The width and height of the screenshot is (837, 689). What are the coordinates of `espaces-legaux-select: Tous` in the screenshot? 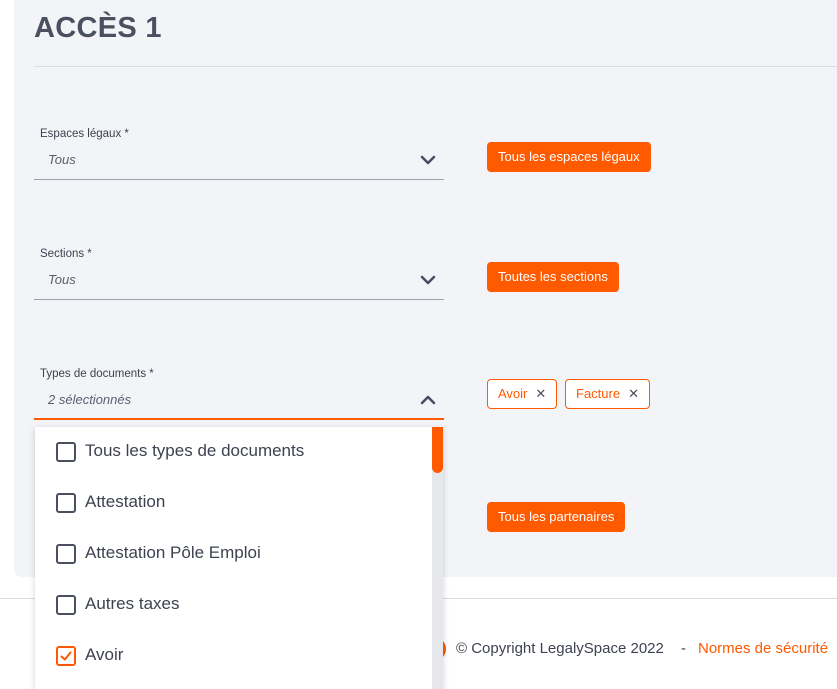 It's located at (239, 161).